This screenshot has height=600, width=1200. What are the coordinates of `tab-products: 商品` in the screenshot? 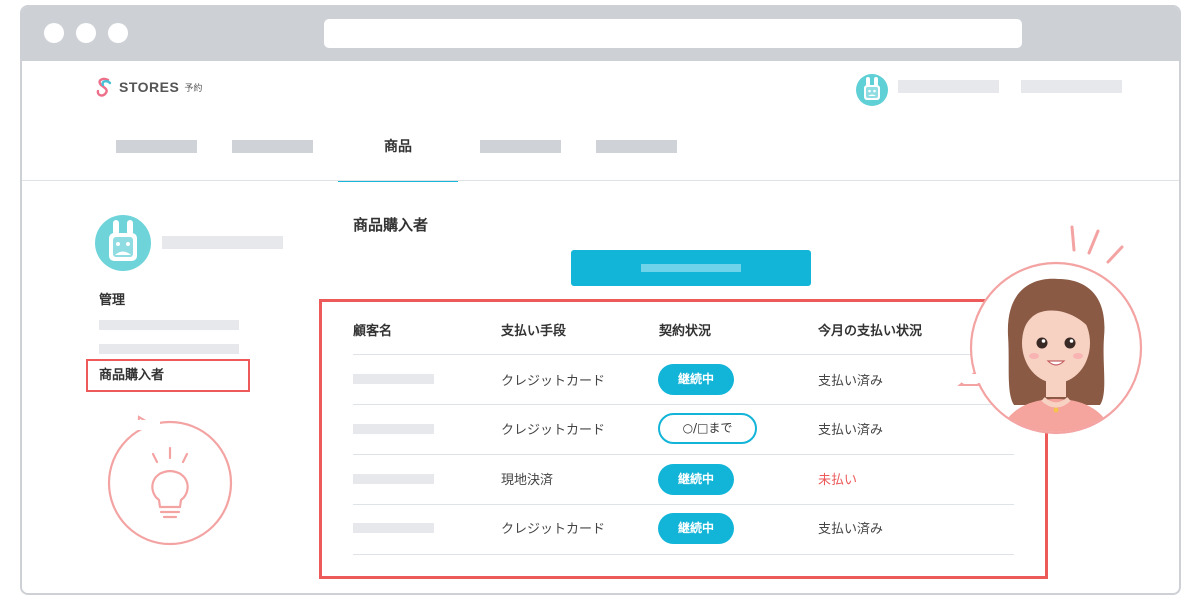 It's located at (398, 153).